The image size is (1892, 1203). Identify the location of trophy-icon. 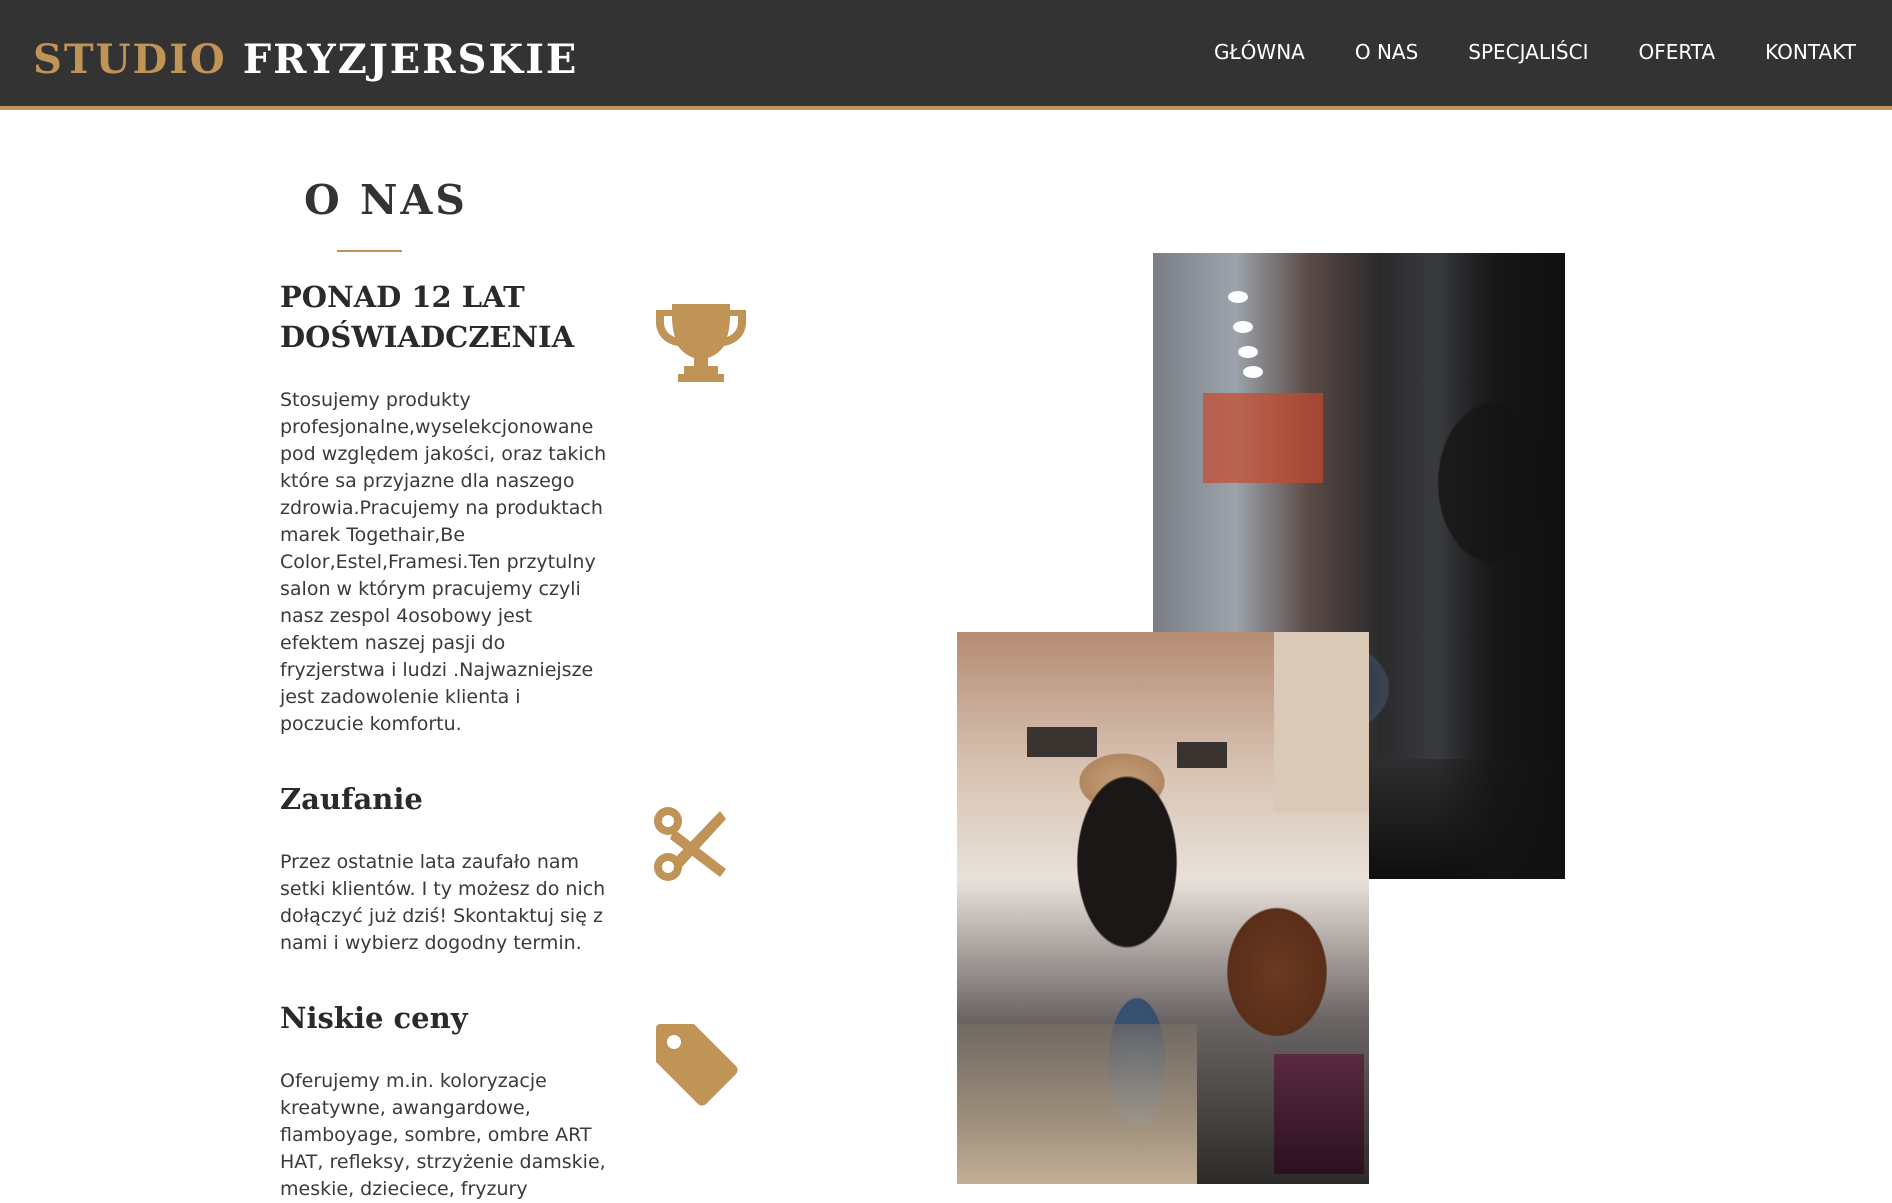
(701, 342).